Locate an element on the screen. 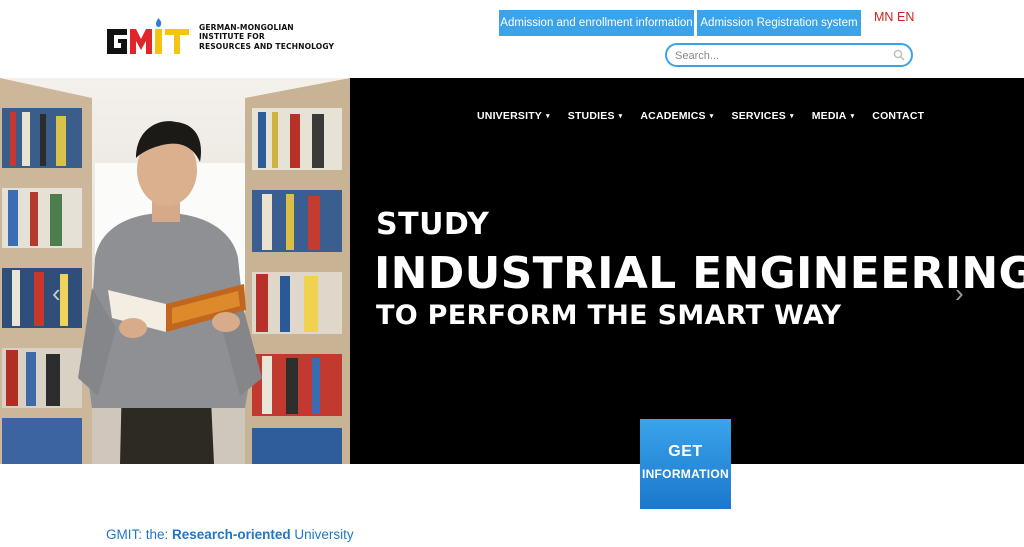 The image size is (1024, 547). nav-university: UNIVERSITY ▾ is located at coordinates (513, 116).